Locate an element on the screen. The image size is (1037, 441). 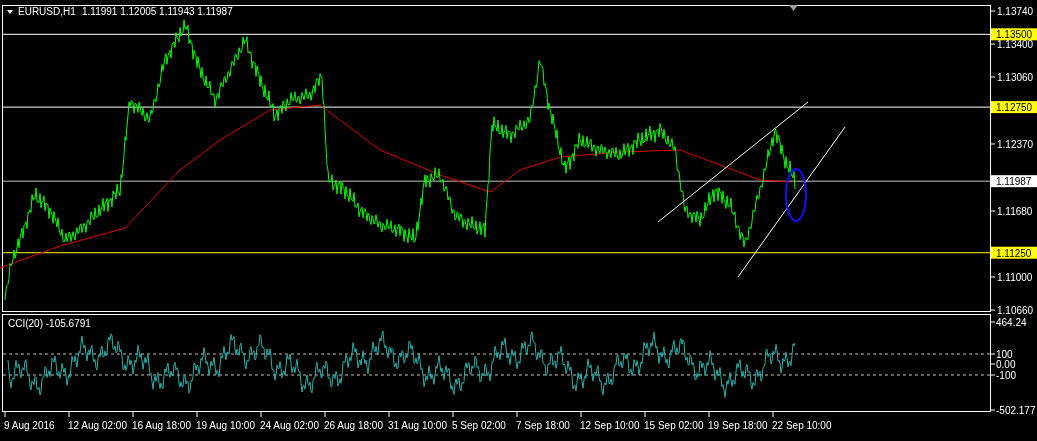
time-axis-label: 19 Sep 18:00 is located at coordinates (738, 425).